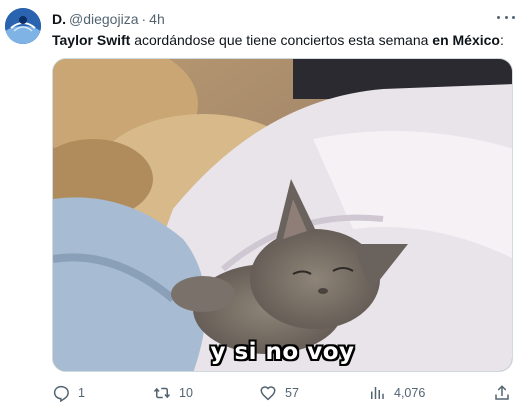  I want to click on heart-icon, so click(268, 393).